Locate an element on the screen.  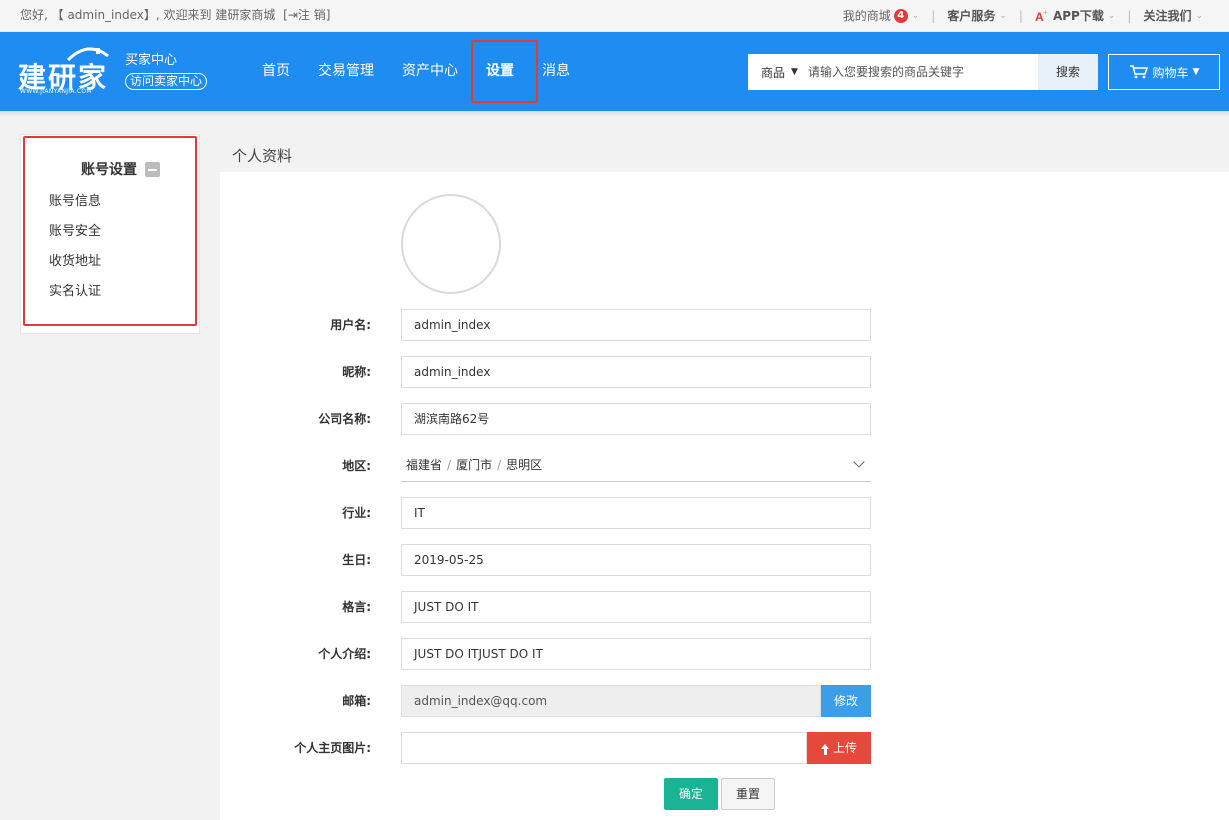
search-button: 搜索 is located at coordinates (1068, 72).